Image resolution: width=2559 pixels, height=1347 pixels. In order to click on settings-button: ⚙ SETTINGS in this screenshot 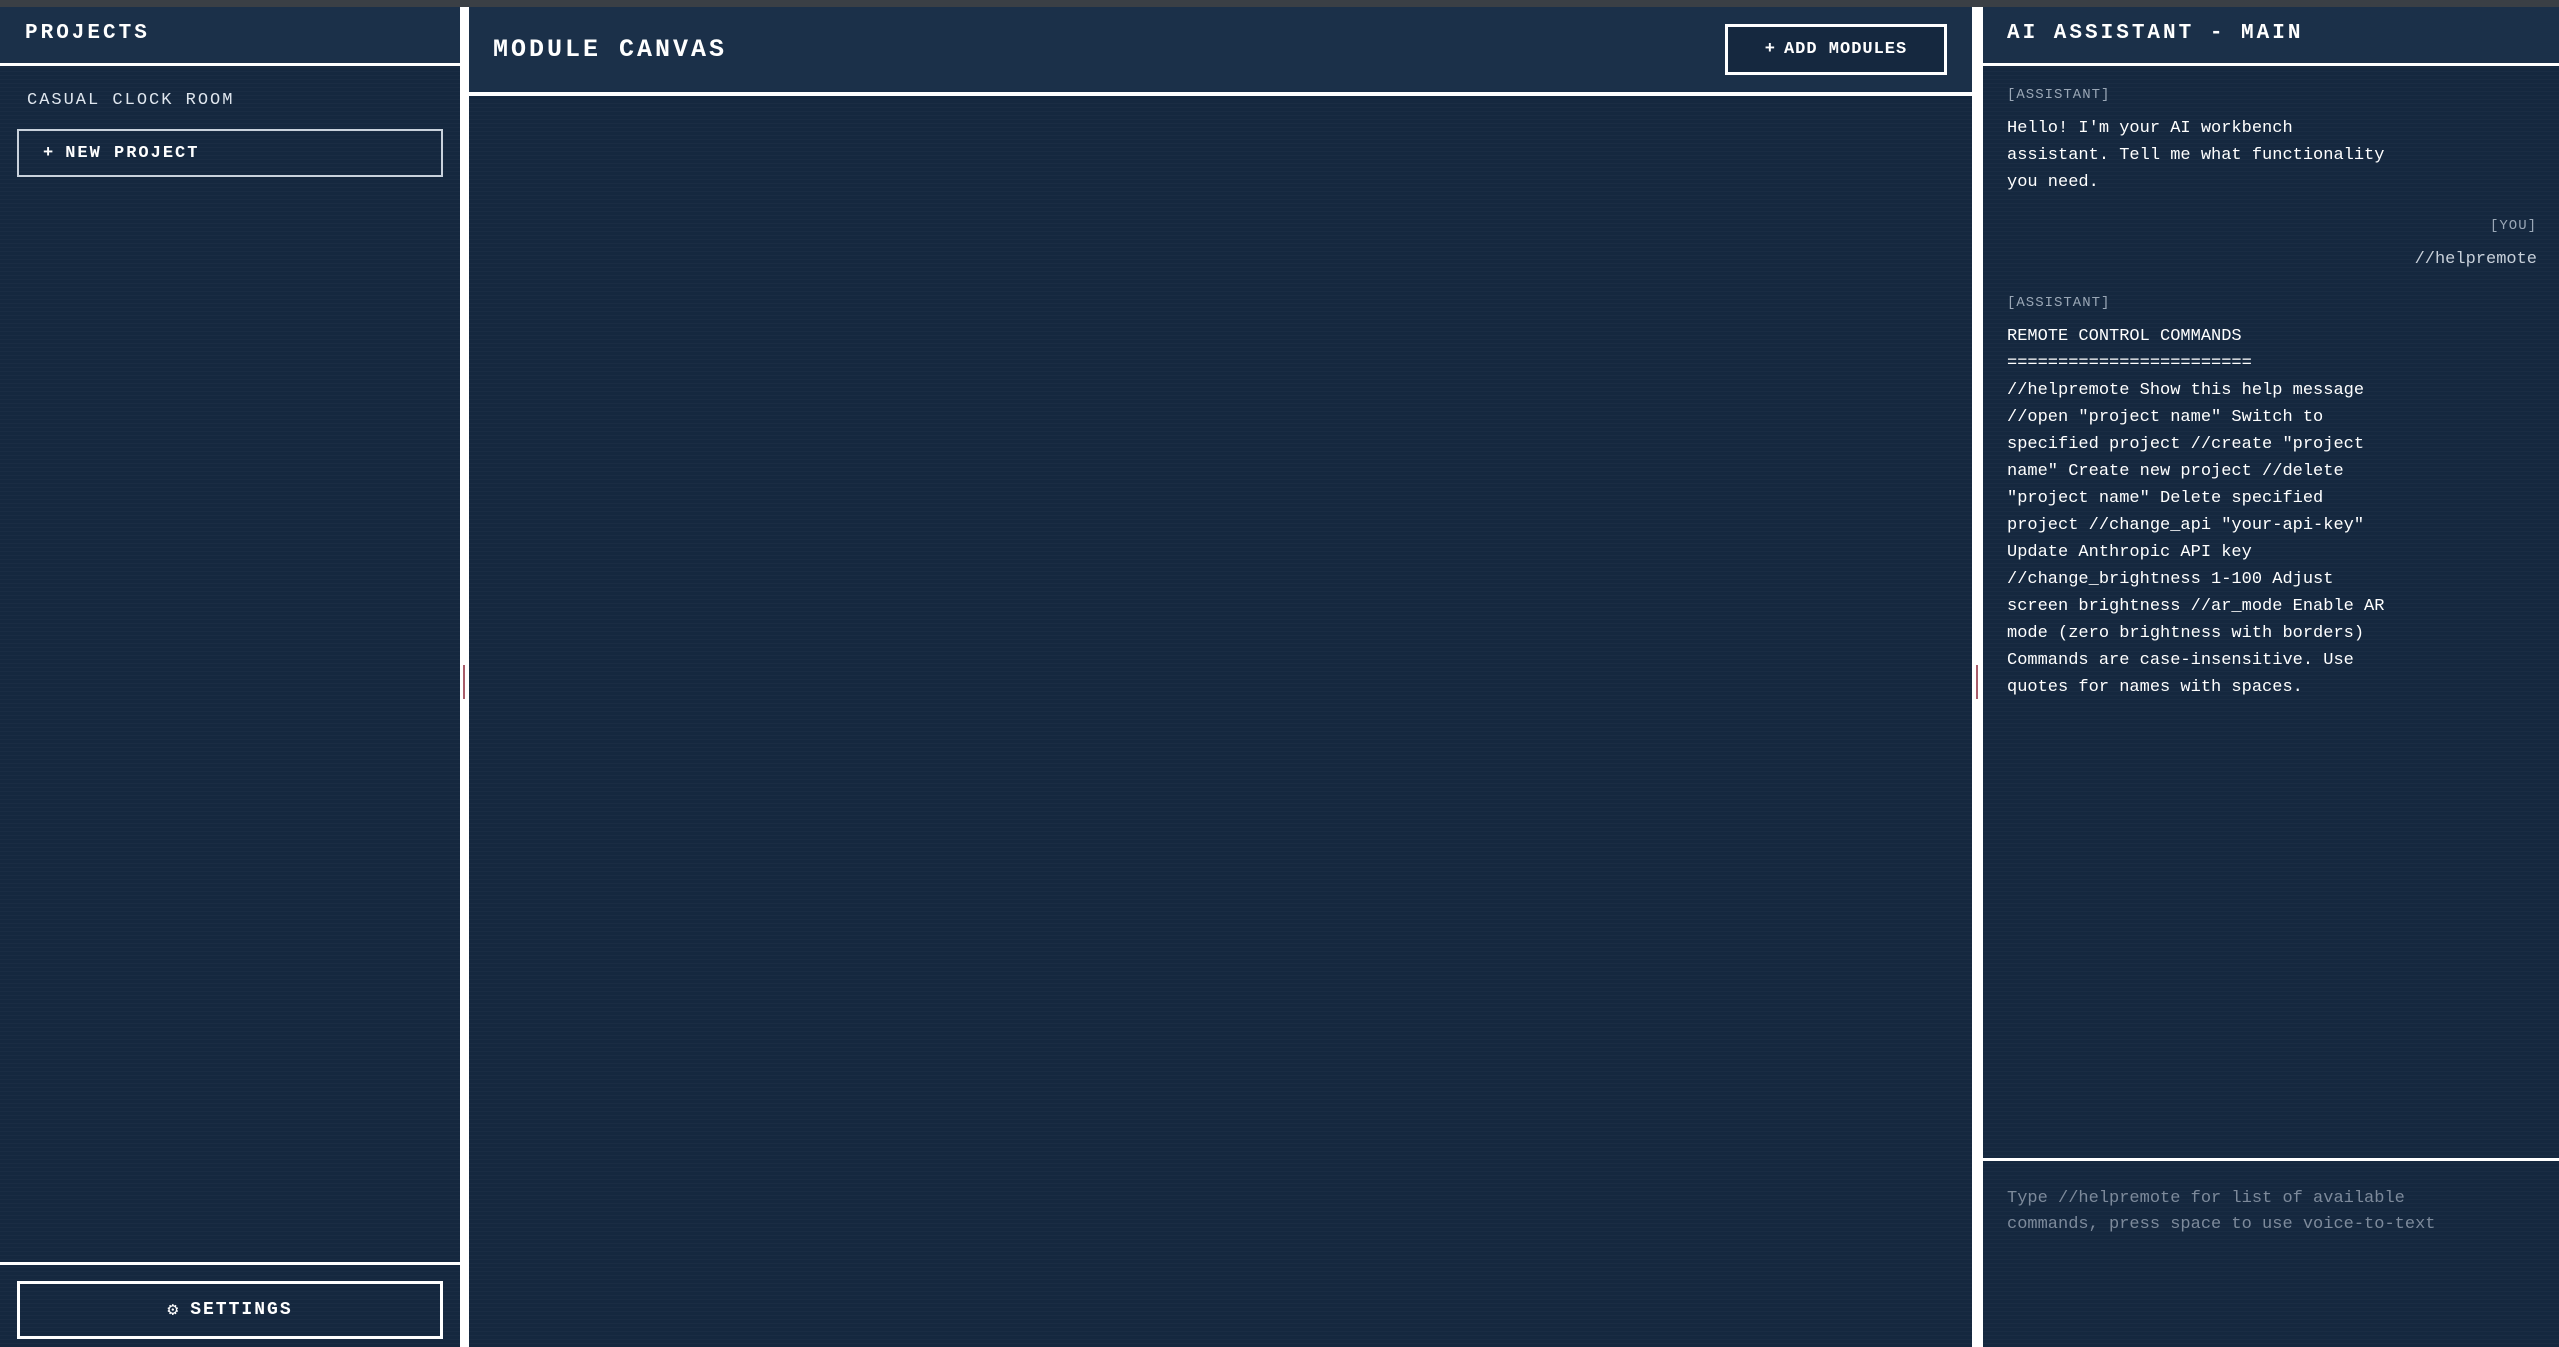, I will do `click(230, 1310)`.